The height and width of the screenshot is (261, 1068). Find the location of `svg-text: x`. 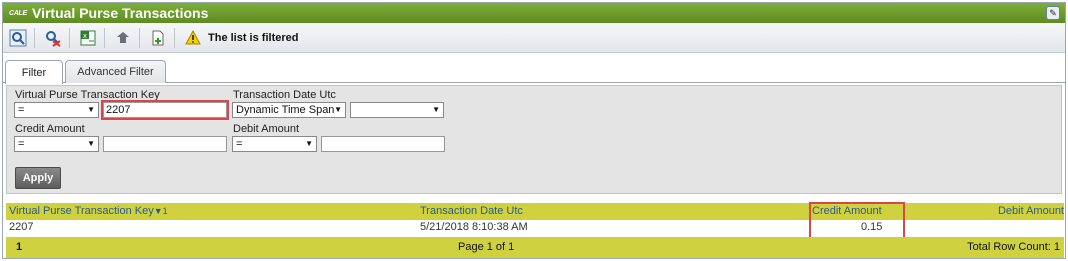

svg-text: x is located at coordinates (85, 36).